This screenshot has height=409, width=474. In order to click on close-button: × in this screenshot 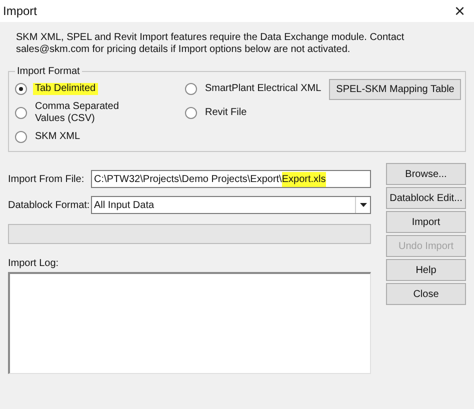, I will do `click(459, 11)`.